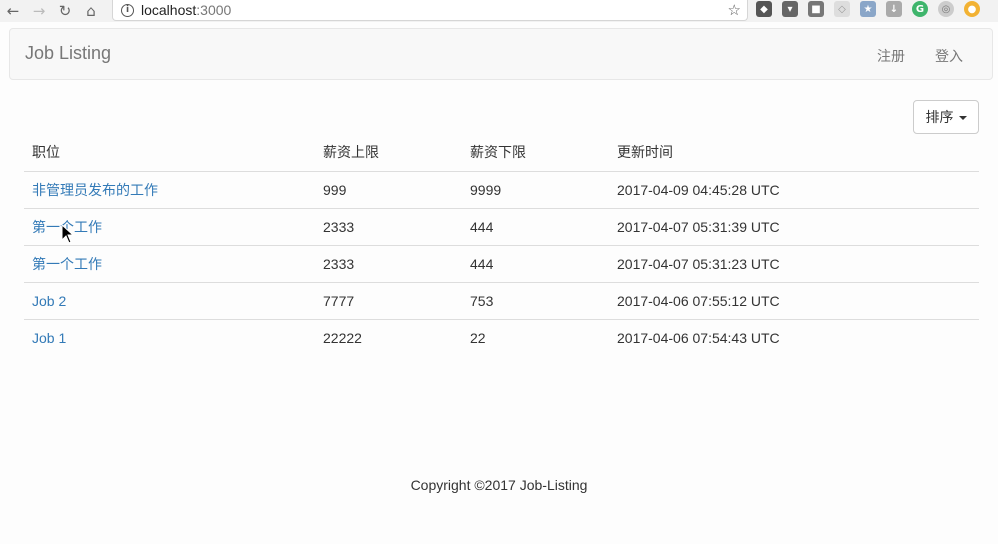 The image size is (998, 544). I want to click on table-row: 第一个工作 2333 444 2017-04-07 05:31:39 UTC, so click(501, 227).